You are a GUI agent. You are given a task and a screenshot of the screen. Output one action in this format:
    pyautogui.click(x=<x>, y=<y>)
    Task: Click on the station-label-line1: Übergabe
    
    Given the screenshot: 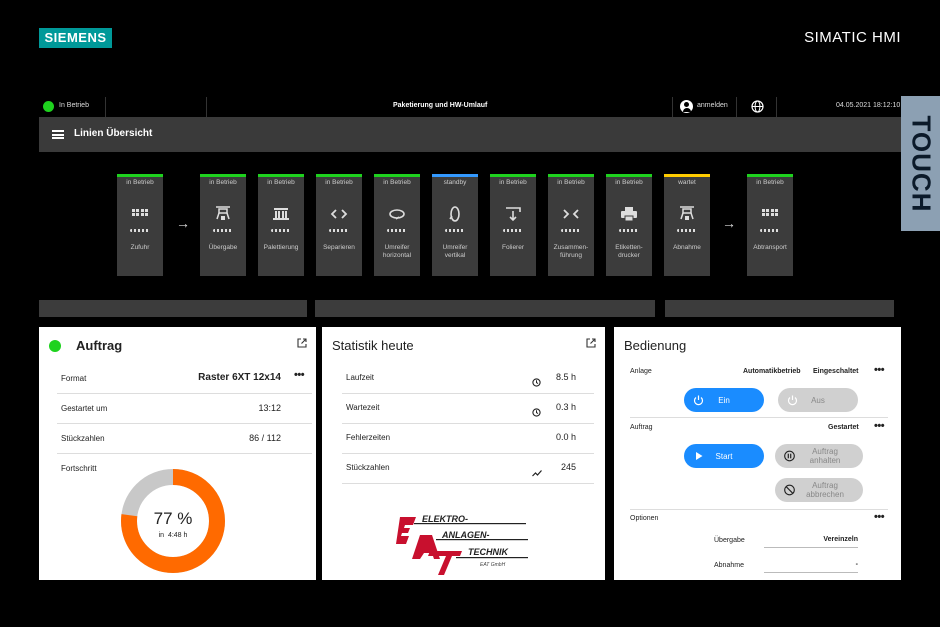 What is the action you would take?
    pyautogui.click(x=223, y=247)
    